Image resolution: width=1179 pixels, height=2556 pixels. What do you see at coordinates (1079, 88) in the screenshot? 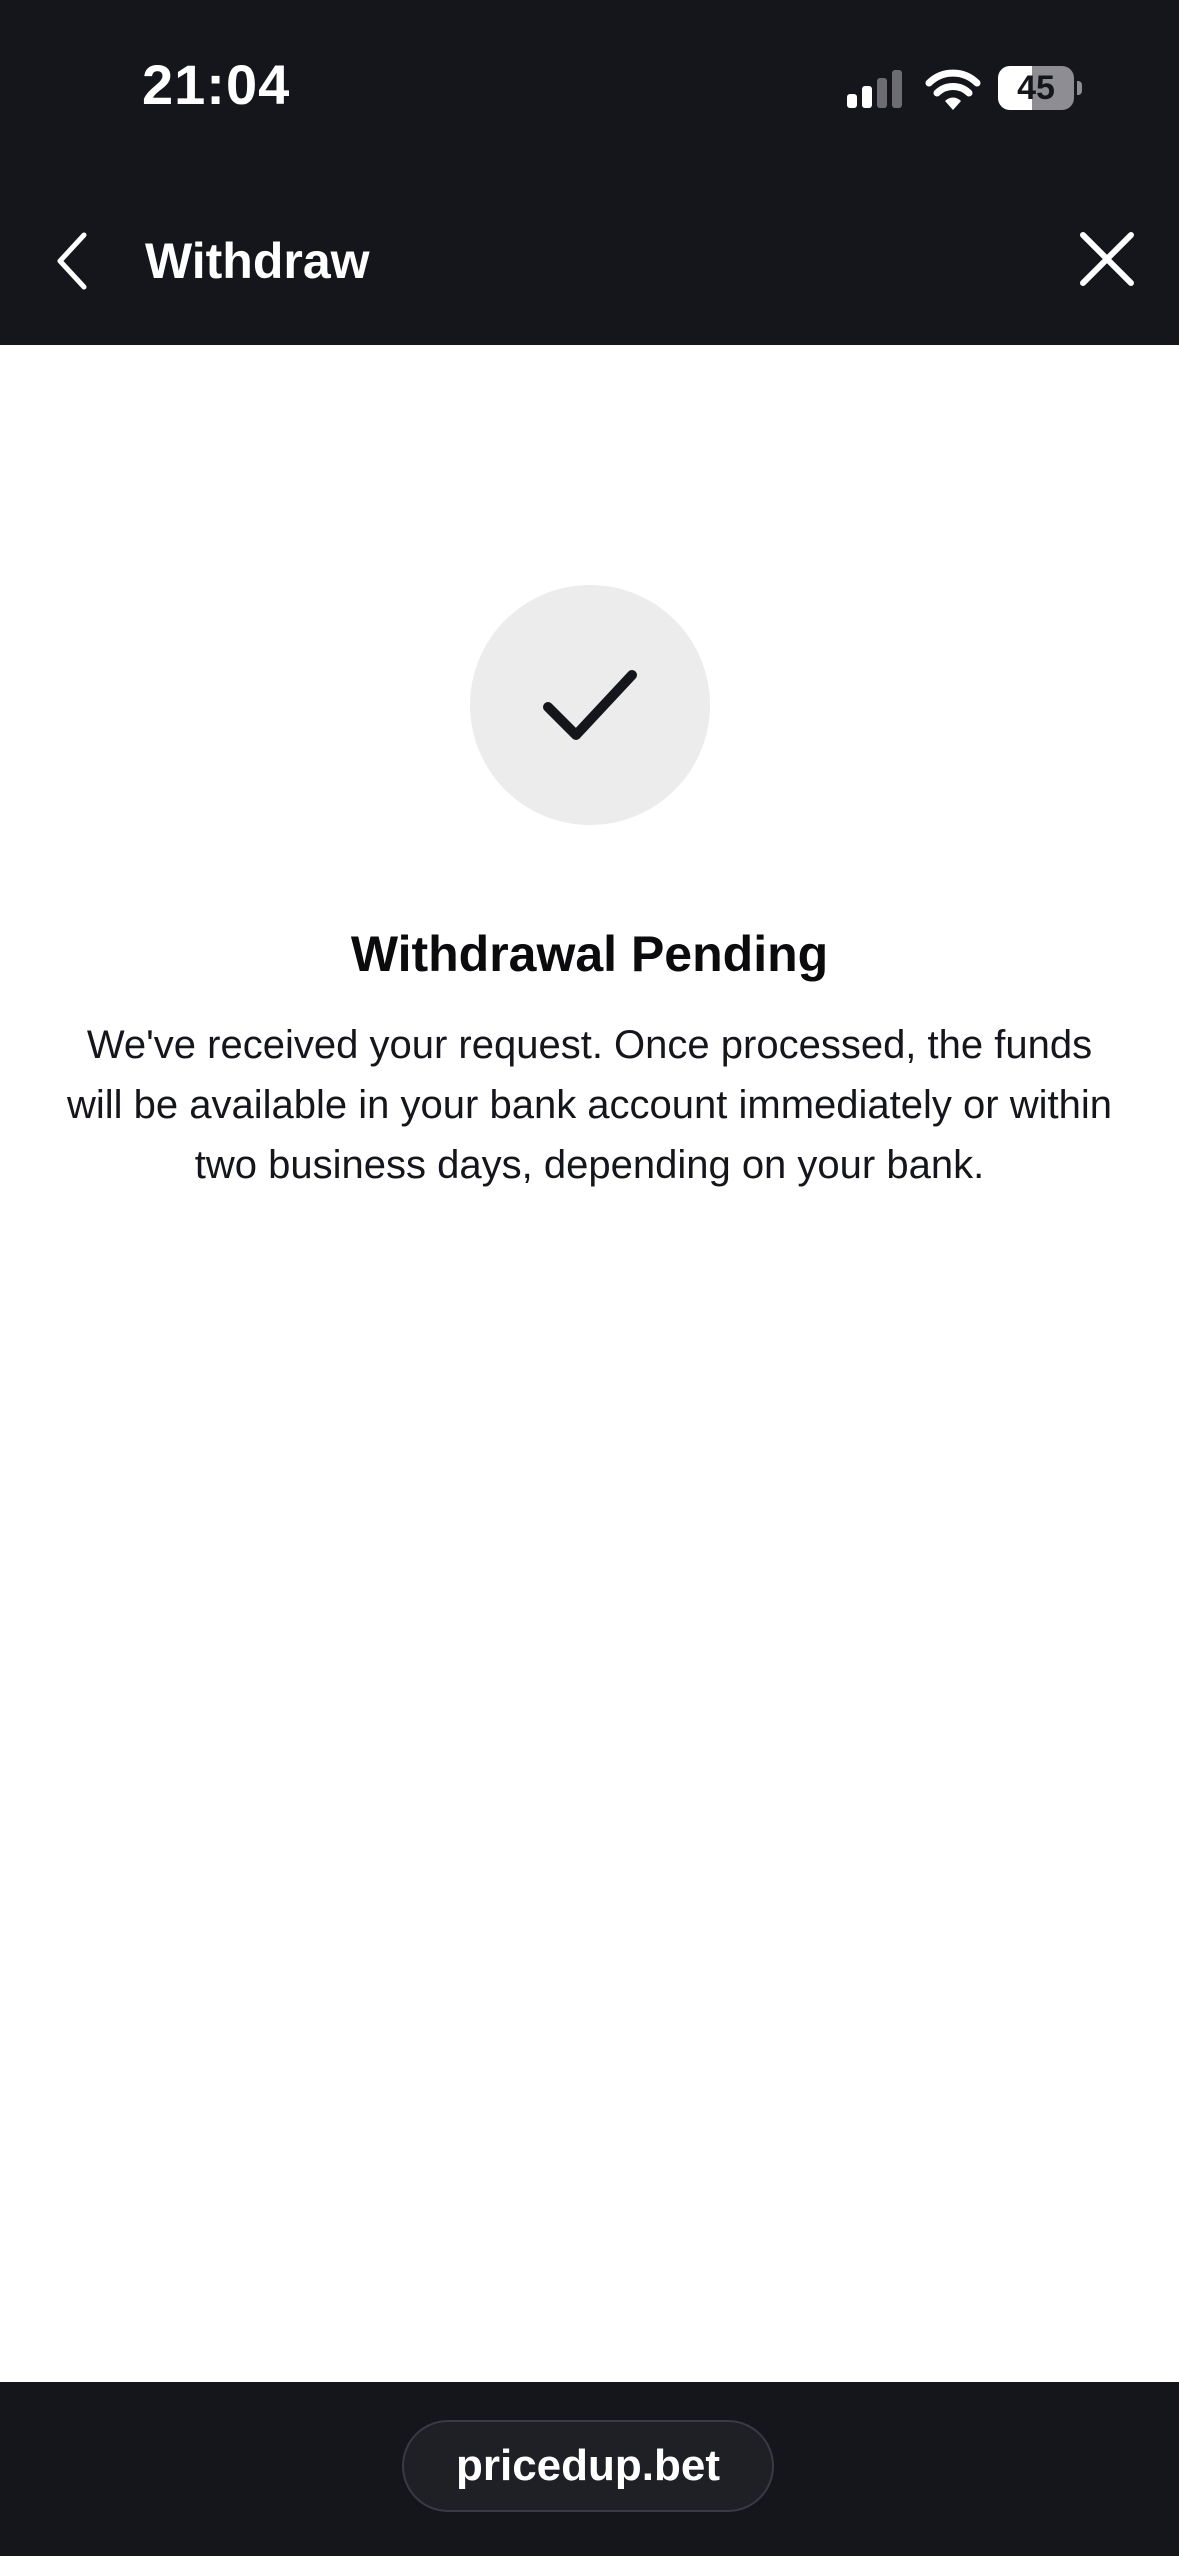
I see `battery-cap` at bounding box center [1079, 88].